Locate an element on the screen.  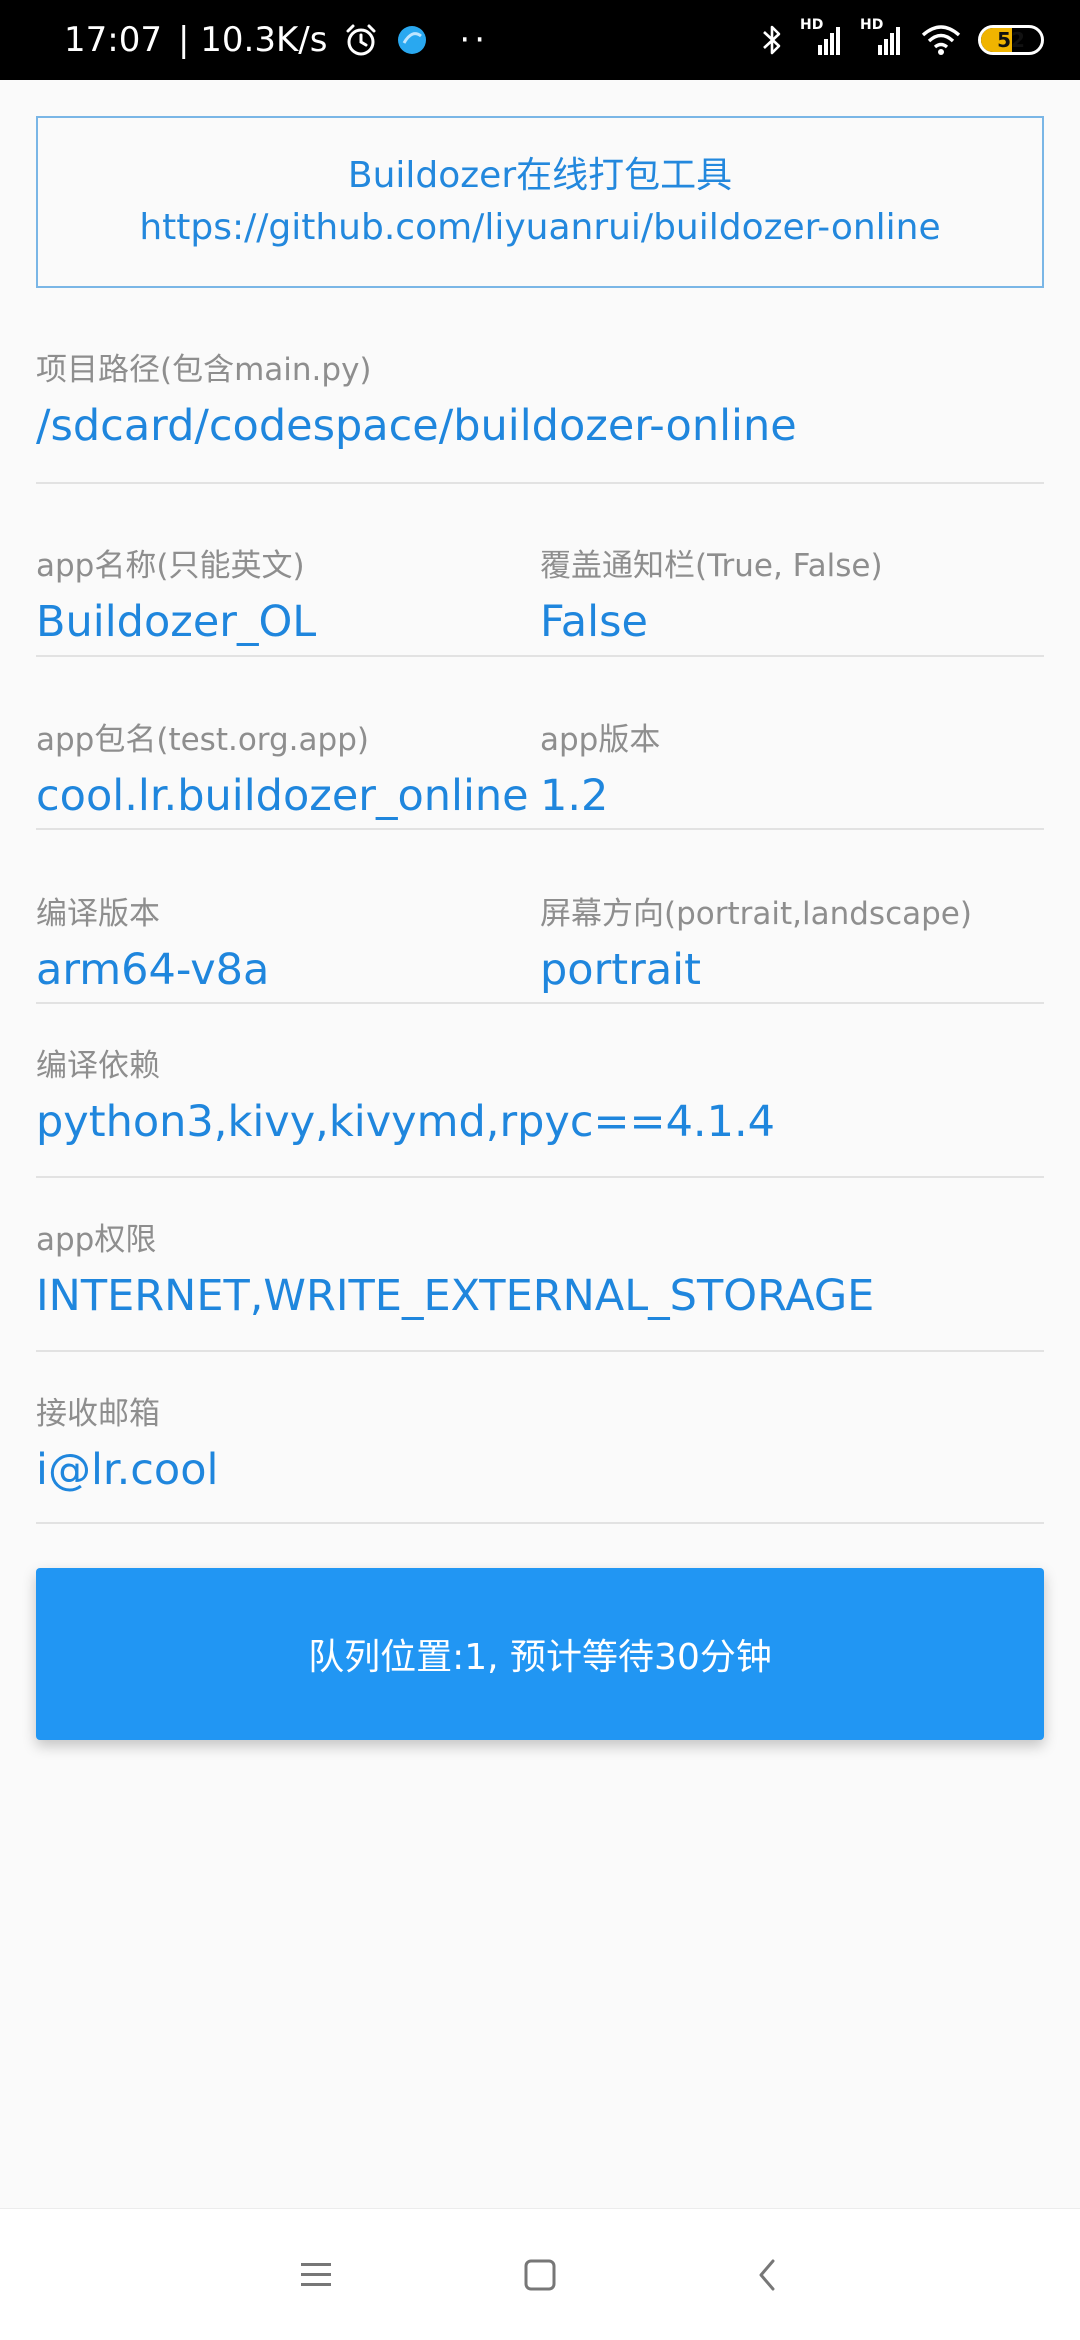
field-permissions: app权限 INTERNET,WRITE_EXTERNAL_STORAGE is located at coordinates (540, 1273).